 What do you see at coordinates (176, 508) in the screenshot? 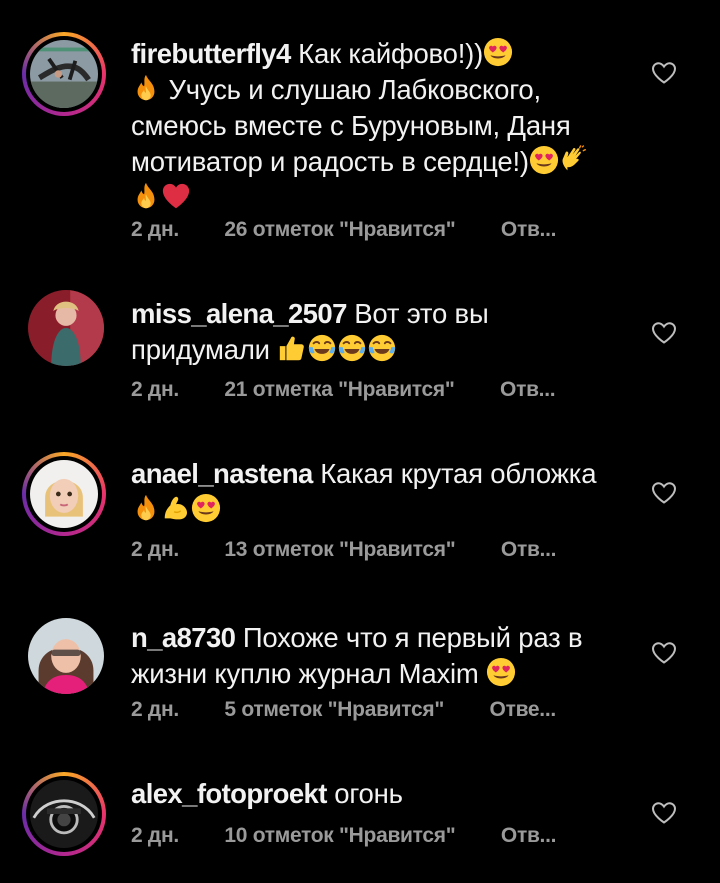
I see `flexed-biceps-emoji` at bounding box center [176, 508].